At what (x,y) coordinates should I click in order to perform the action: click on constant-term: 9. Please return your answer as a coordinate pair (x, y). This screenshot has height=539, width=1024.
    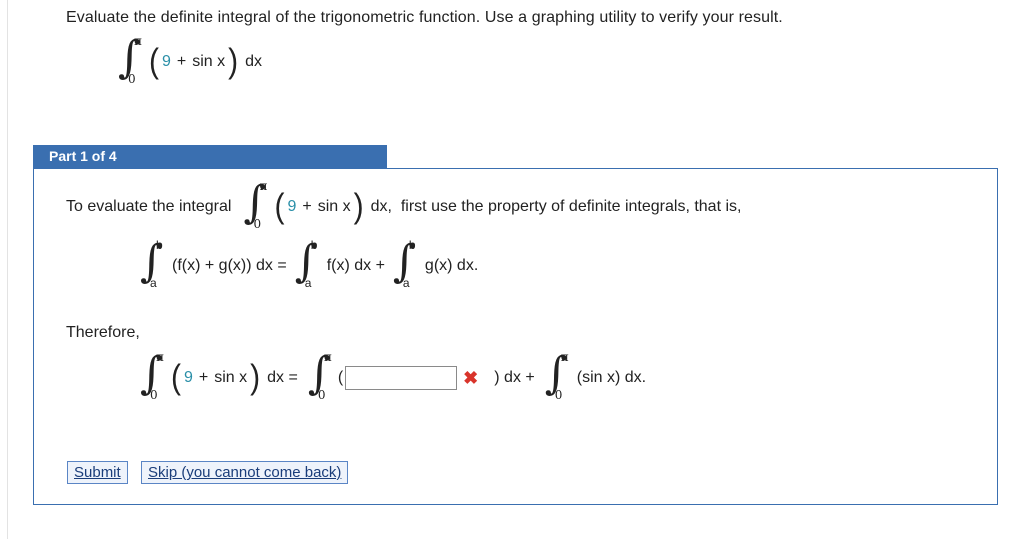
    Looking at the image, I should click on (166, 61).